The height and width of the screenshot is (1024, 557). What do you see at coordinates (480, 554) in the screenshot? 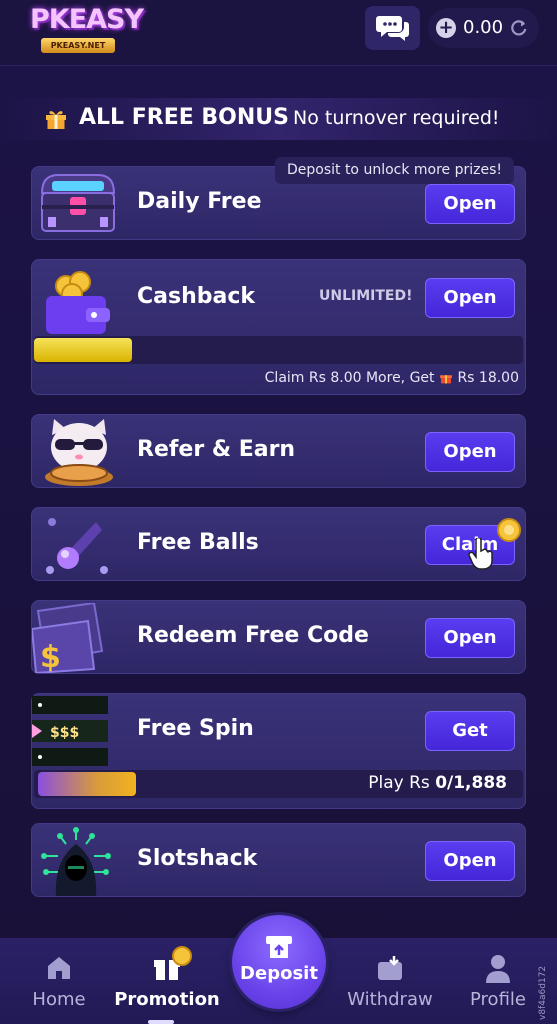
I see `hand-cursor-icon` at bounding box center [480, 554].